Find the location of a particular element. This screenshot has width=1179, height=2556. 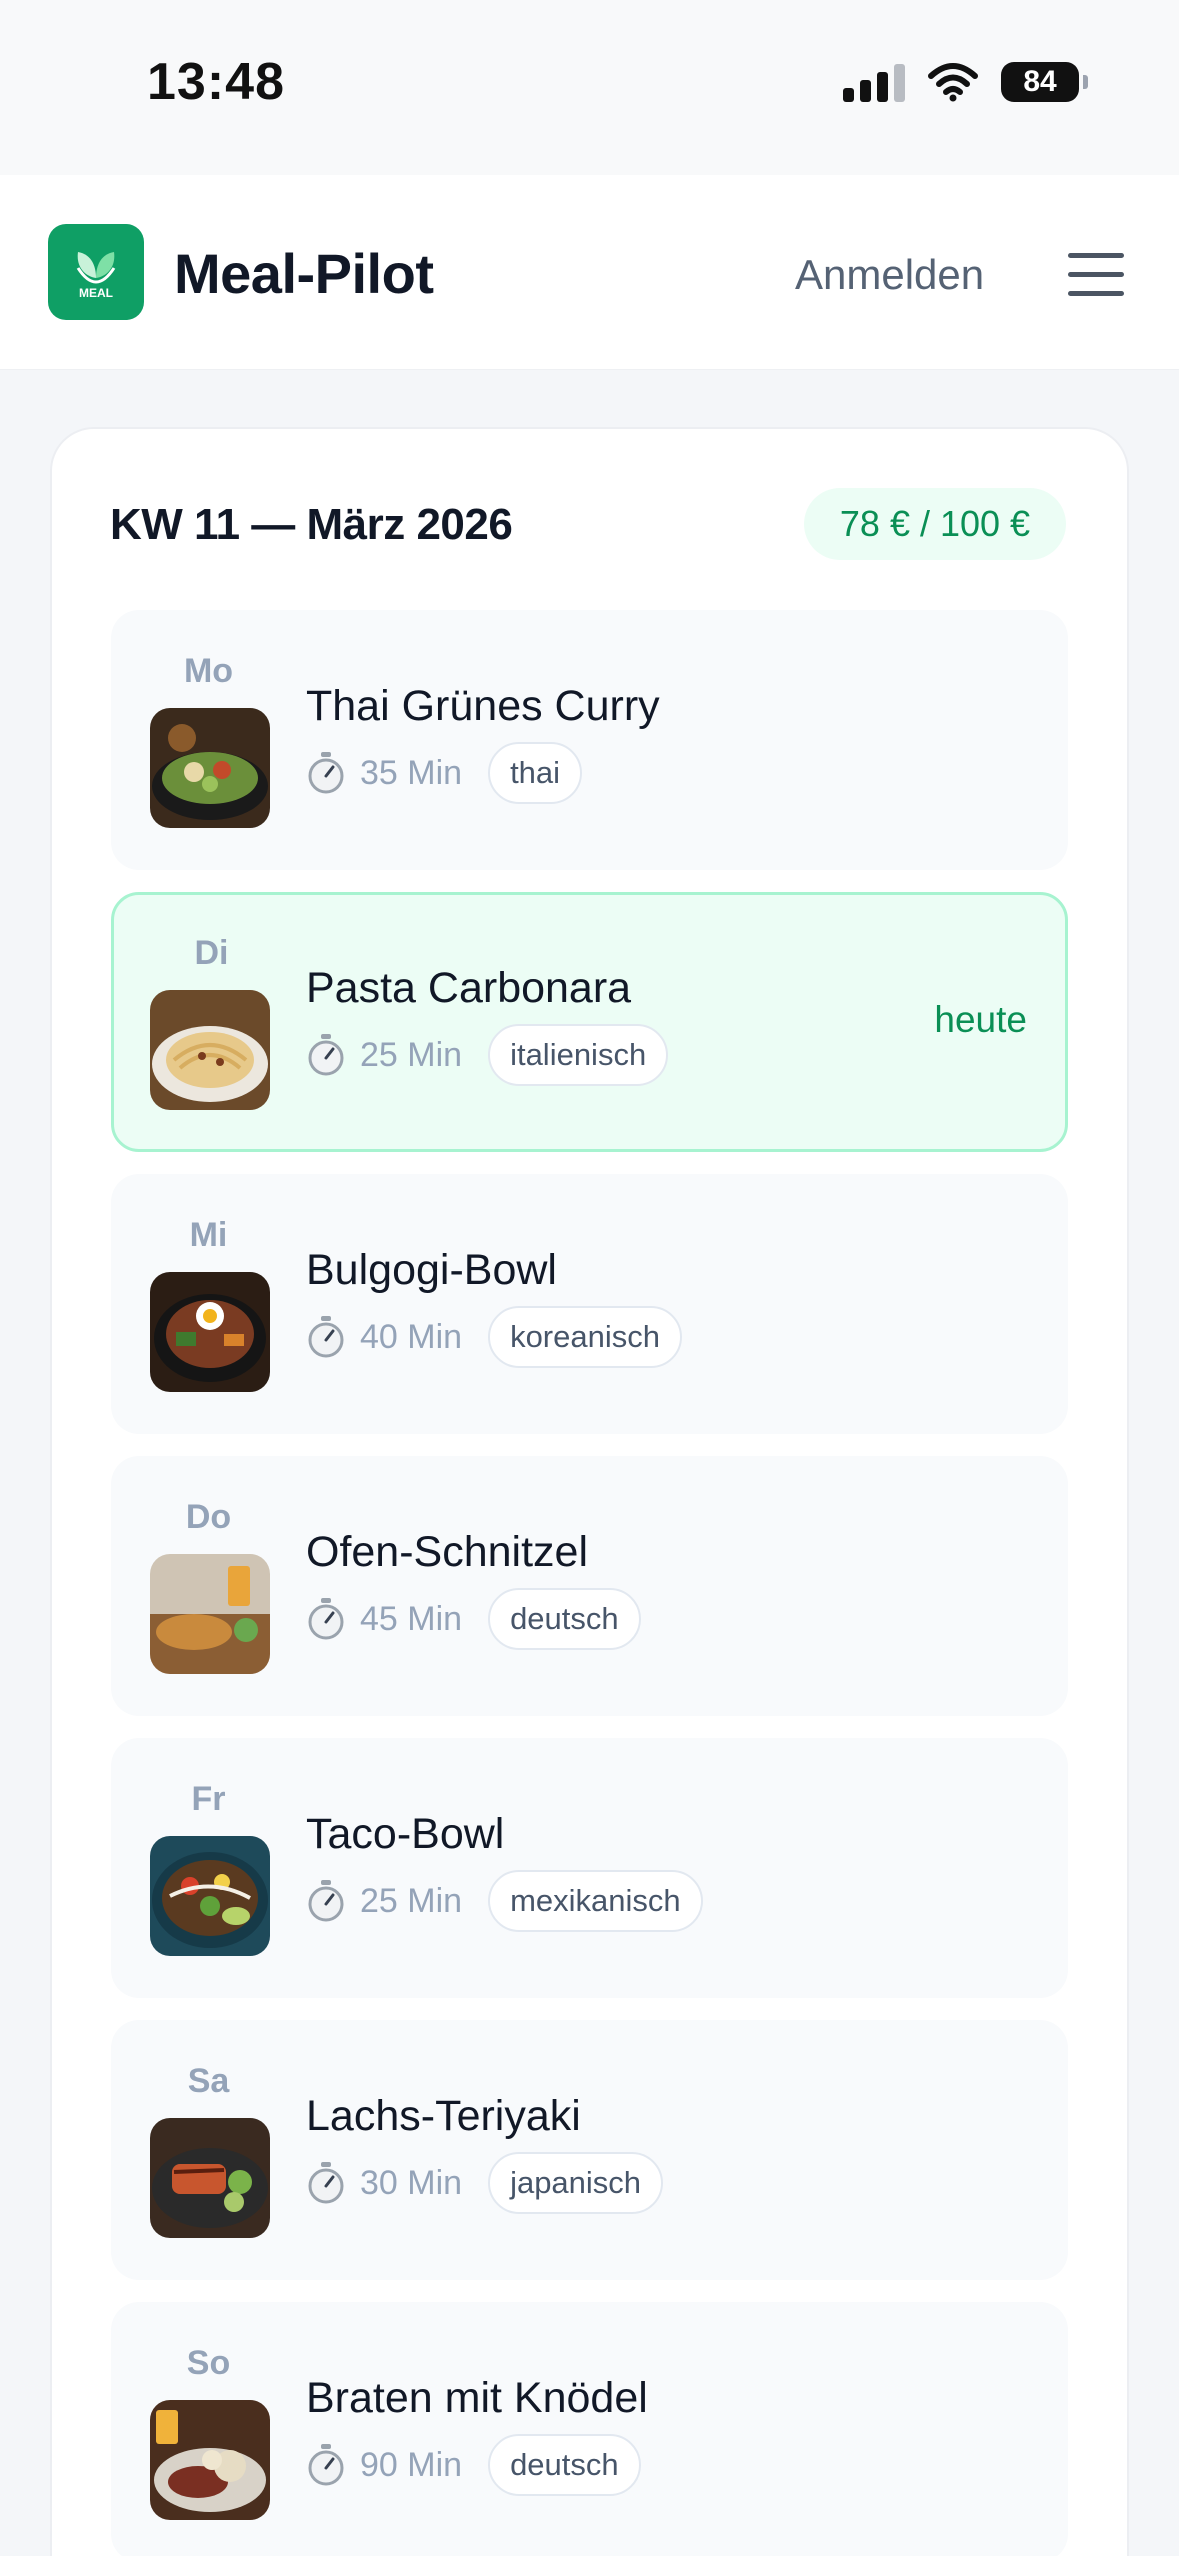

cuisine-tag: italienisch is located at coordinates (578, 1055).